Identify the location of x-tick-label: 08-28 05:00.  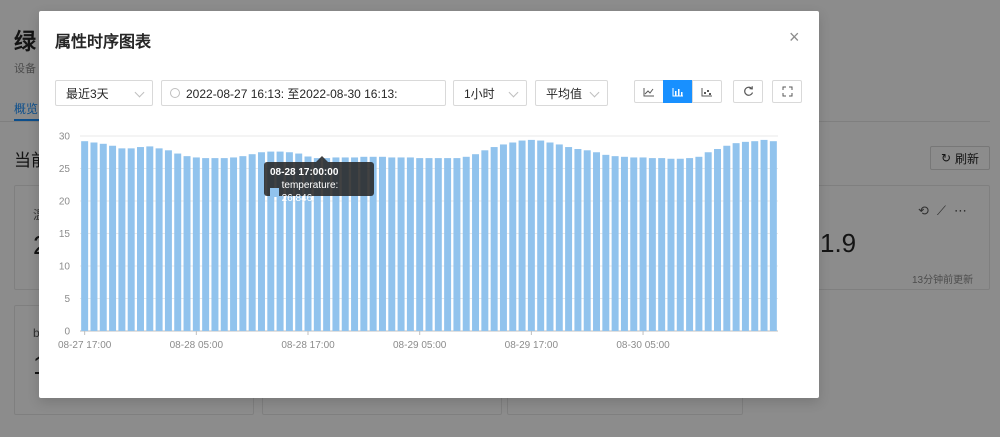
(197, 345).